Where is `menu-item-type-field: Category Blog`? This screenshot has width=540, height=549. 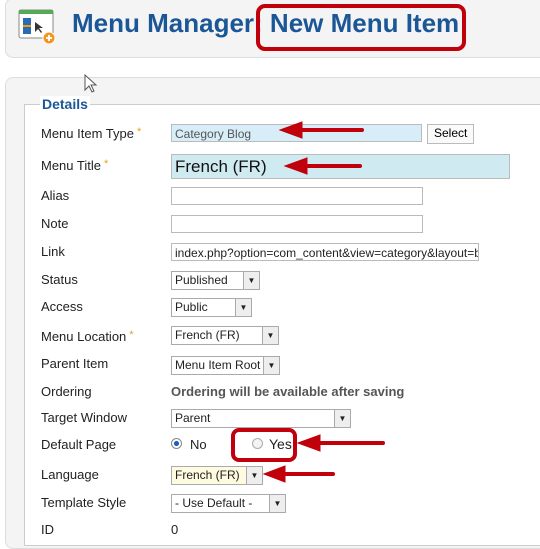
menu-item-type-field: Category Blog is located at coordinates (296, 133).